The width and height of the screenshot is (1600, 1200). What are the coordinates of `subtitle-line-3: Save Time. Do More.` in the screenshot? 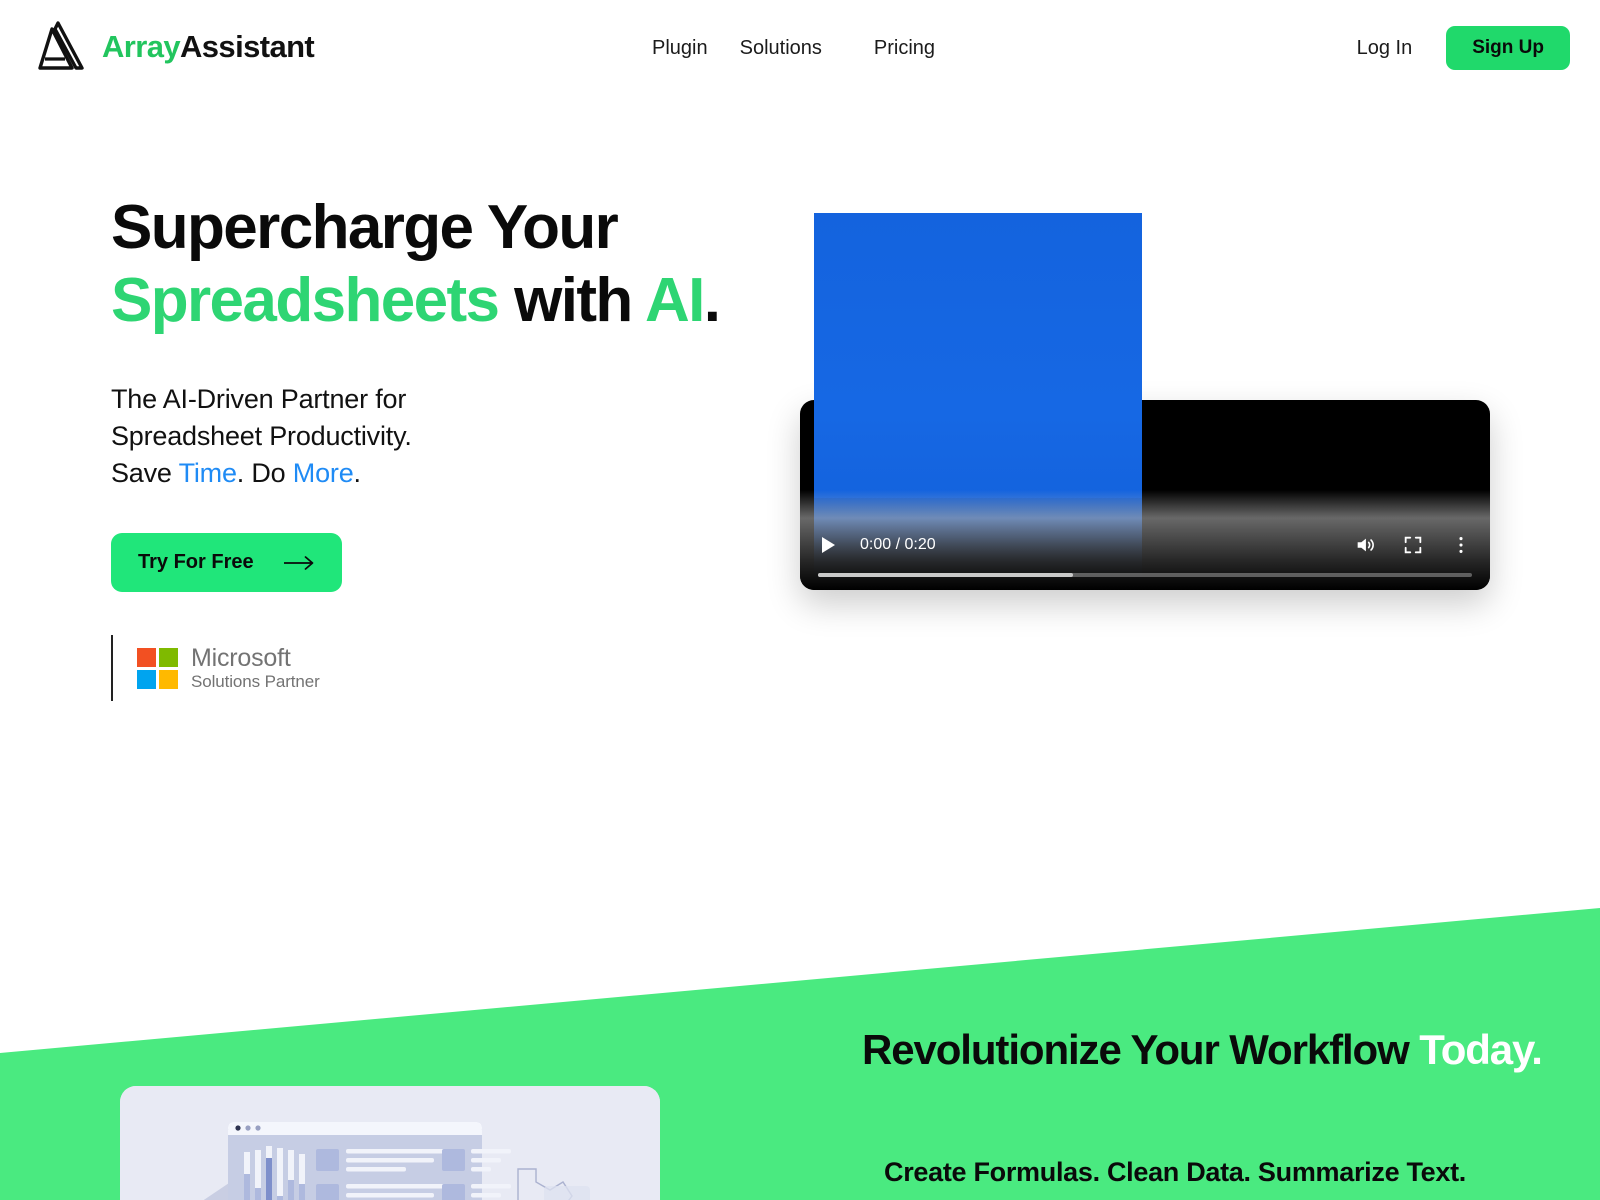 It's located at (421, 473).